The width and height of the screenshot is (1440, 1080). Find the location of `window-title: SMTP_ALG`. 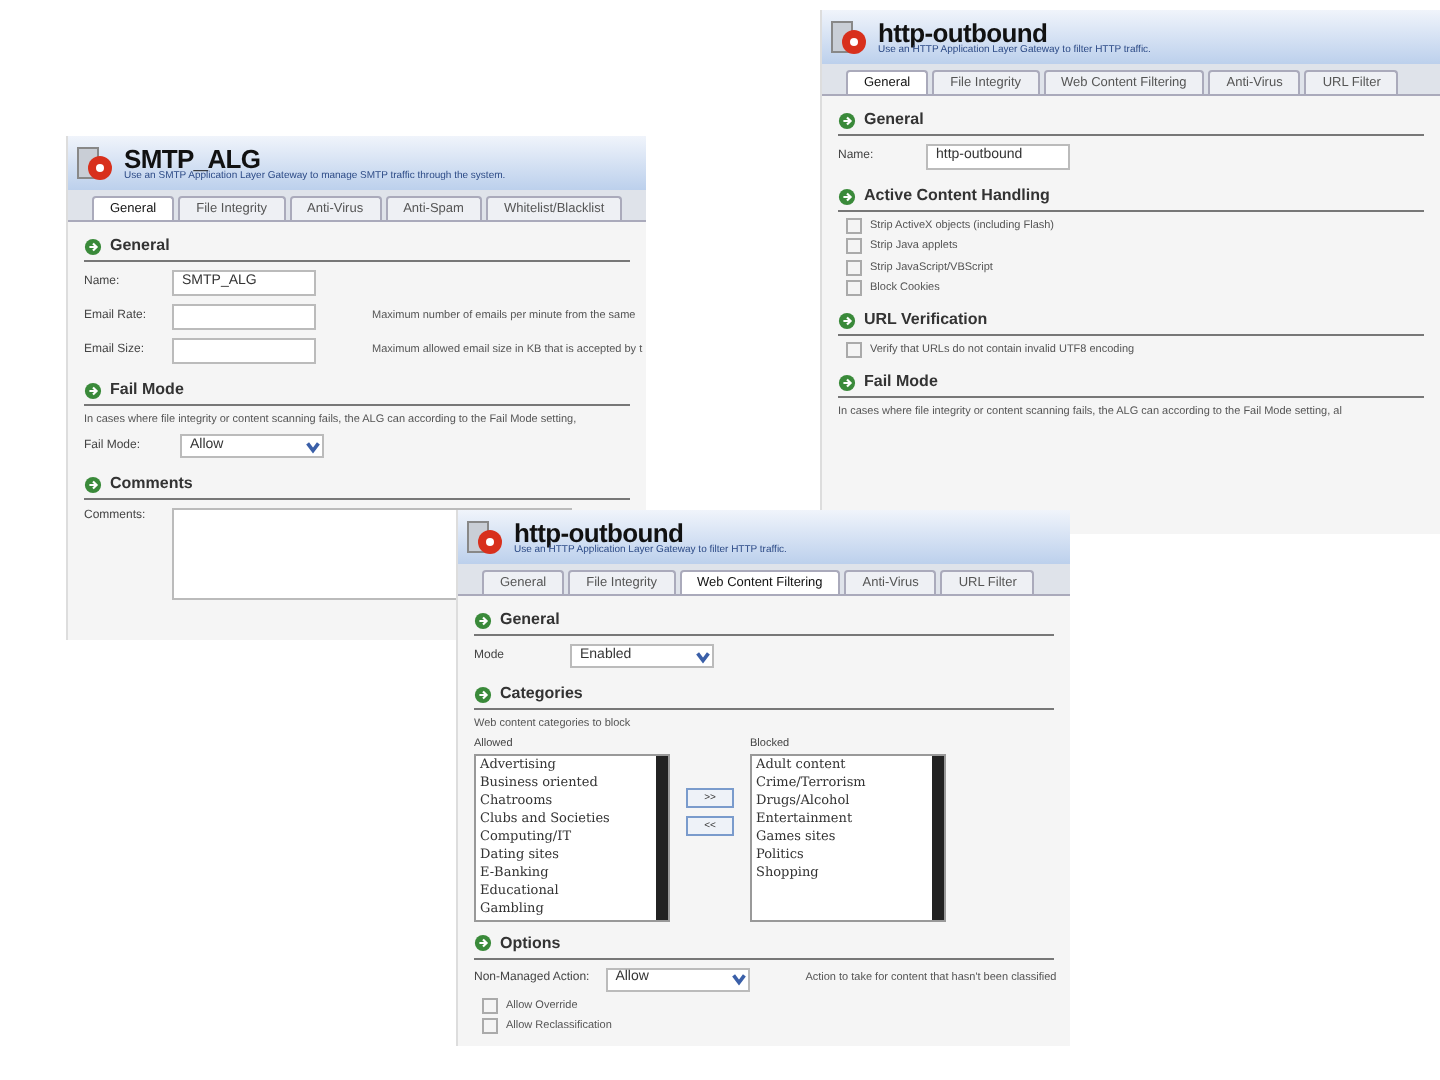

window-title: SMTP_ALG is located at coordinates (192, 158).